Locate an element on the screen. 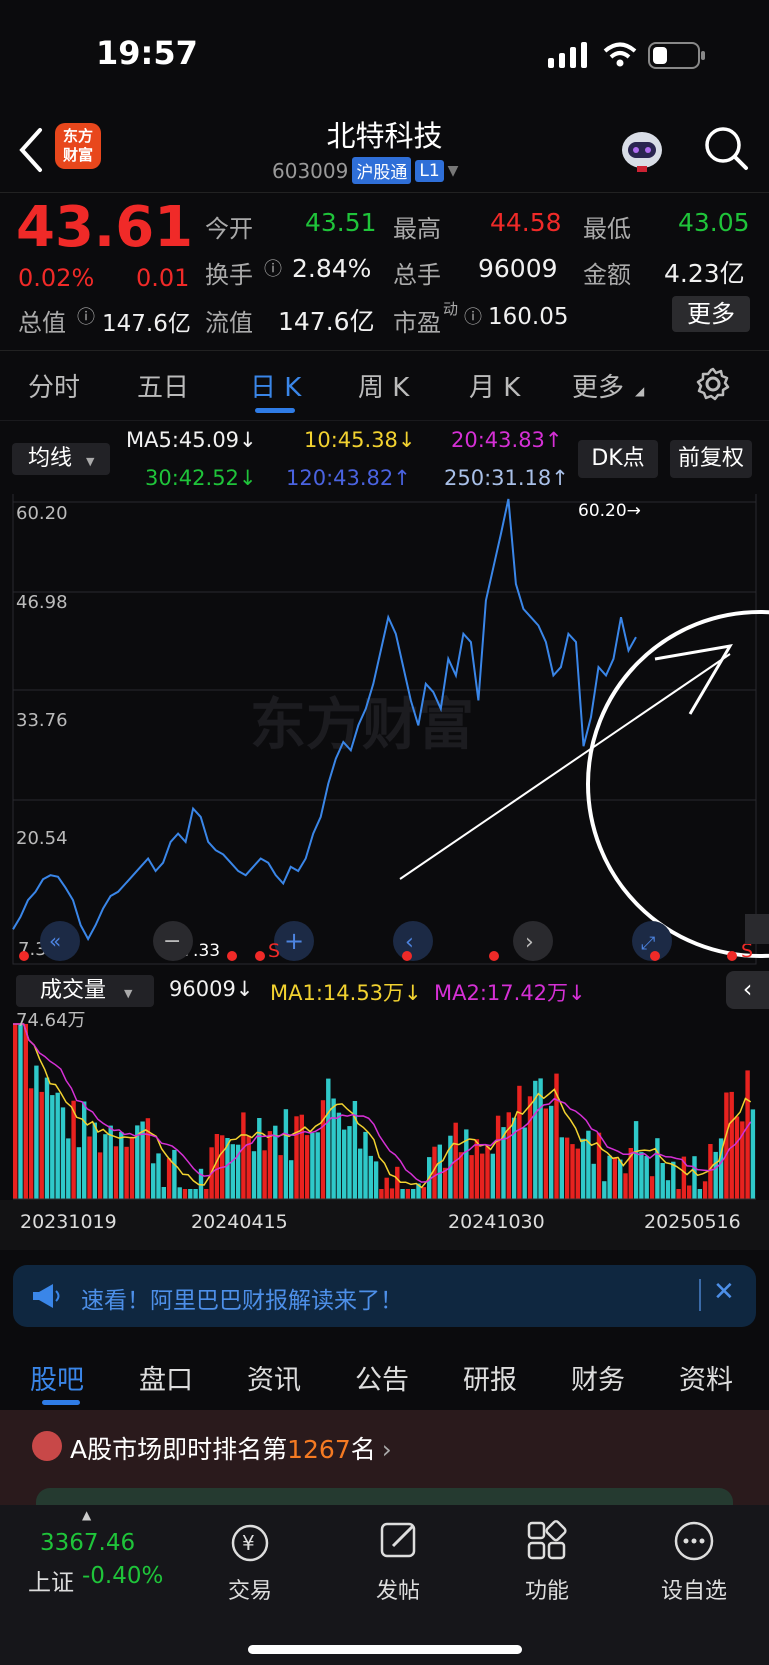 The height and width of the screenshot is (1665, 769). volume-label: 总手 is located at coordinates (417, 275).